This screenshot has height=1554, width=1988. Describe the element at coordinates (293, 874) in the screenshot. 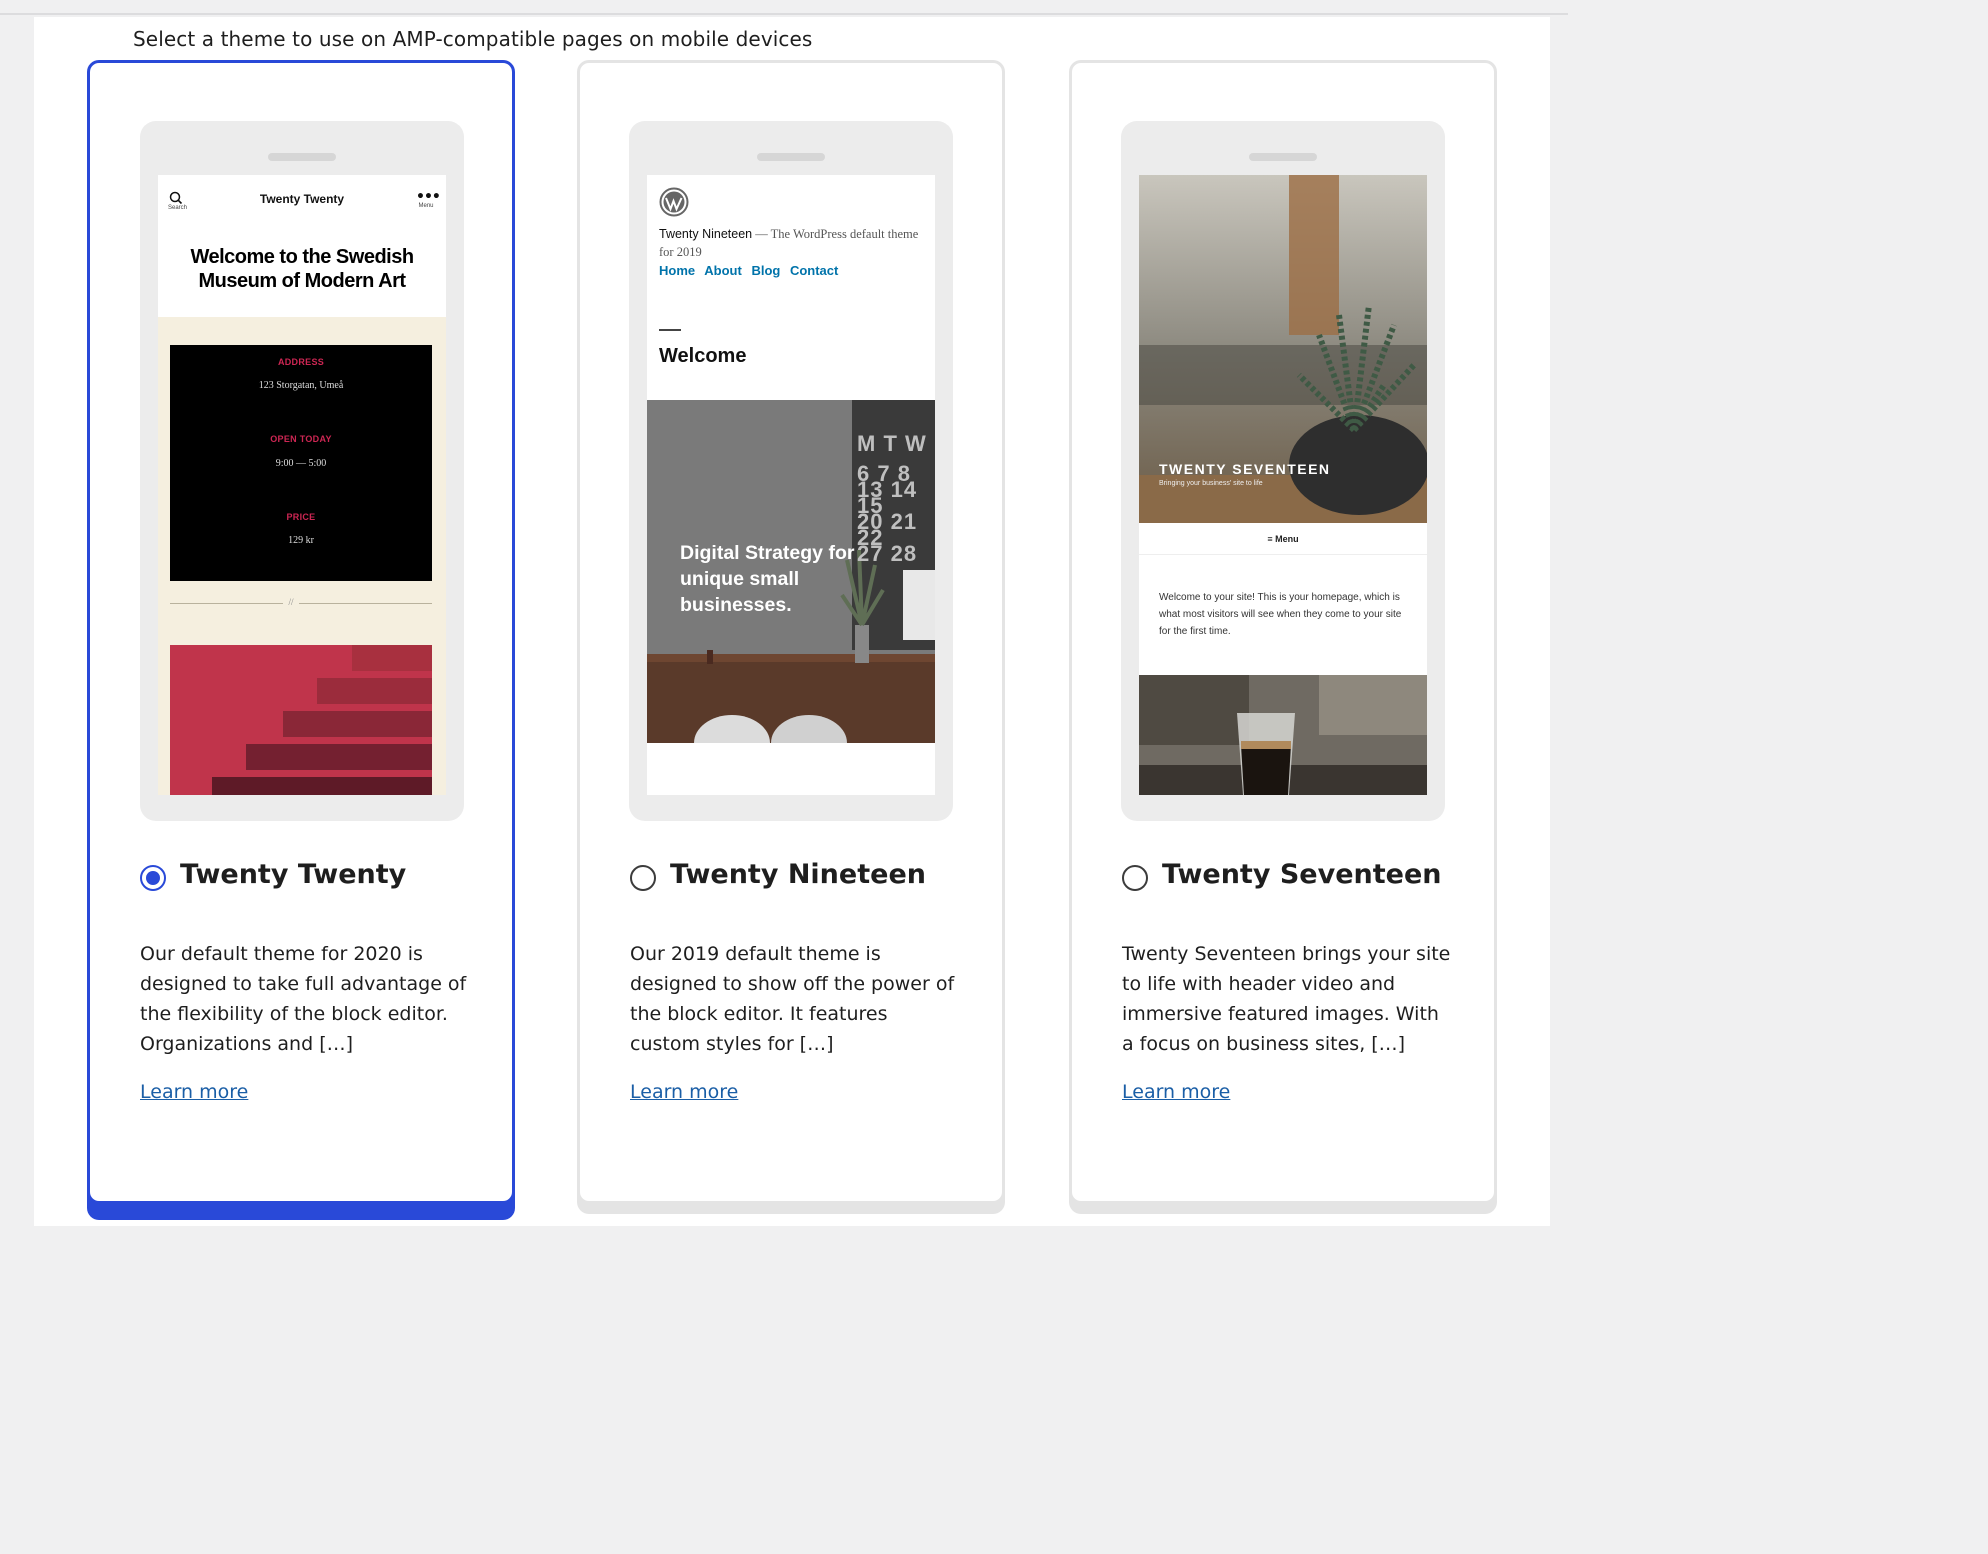

I see `theme-name: Twenty Twenty` at that location.